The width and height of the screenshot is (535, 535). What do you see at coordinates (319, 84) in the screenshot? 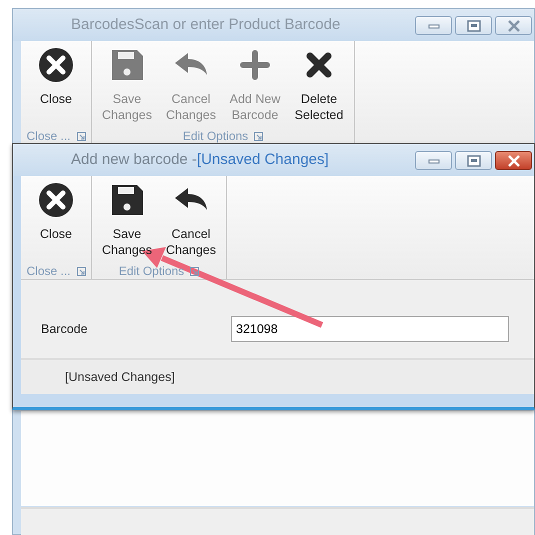
I see `ribbon-button: Delete Selected` at bounding box center [319, 84].